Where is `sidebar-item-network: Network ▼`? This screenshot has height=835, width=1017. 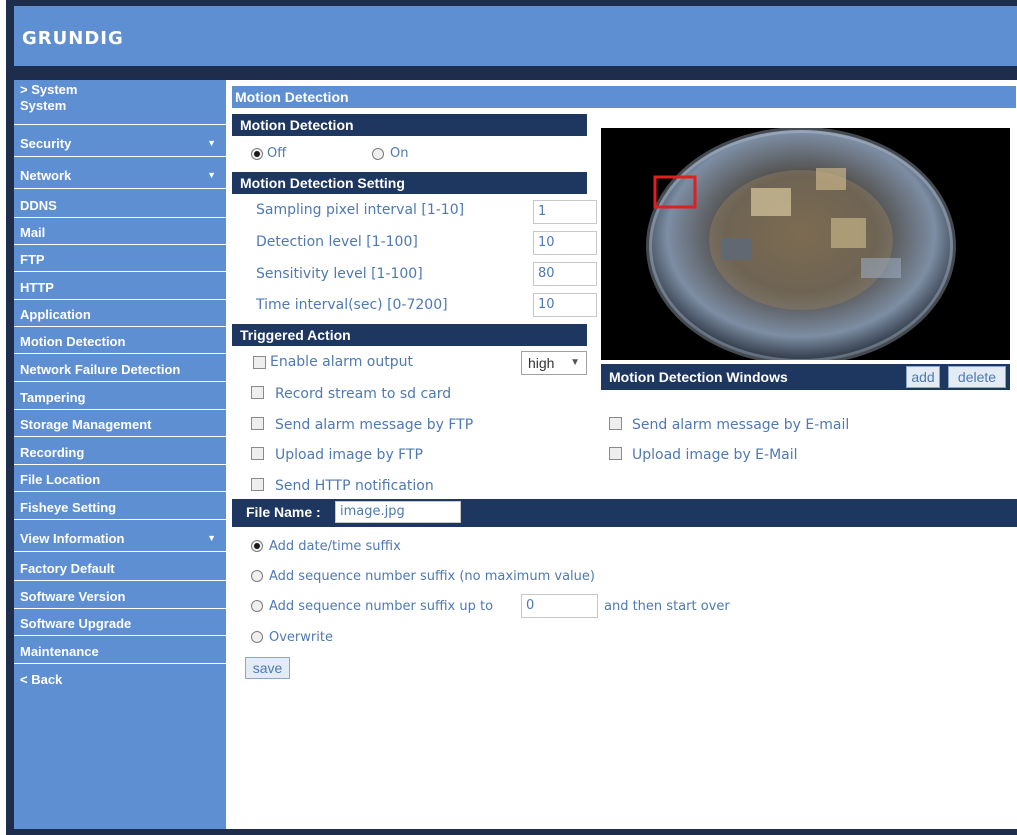
sidebar-item-network: Network ▼ is located at coordinates (120, 175).